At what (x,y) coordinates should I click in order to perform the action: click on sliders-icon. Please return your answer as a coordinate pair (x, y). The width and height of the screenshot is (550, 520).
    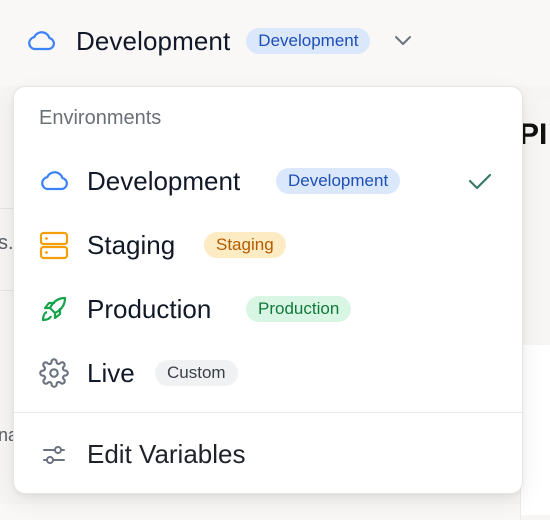
    Looking at the image, I should click on (54, 455).